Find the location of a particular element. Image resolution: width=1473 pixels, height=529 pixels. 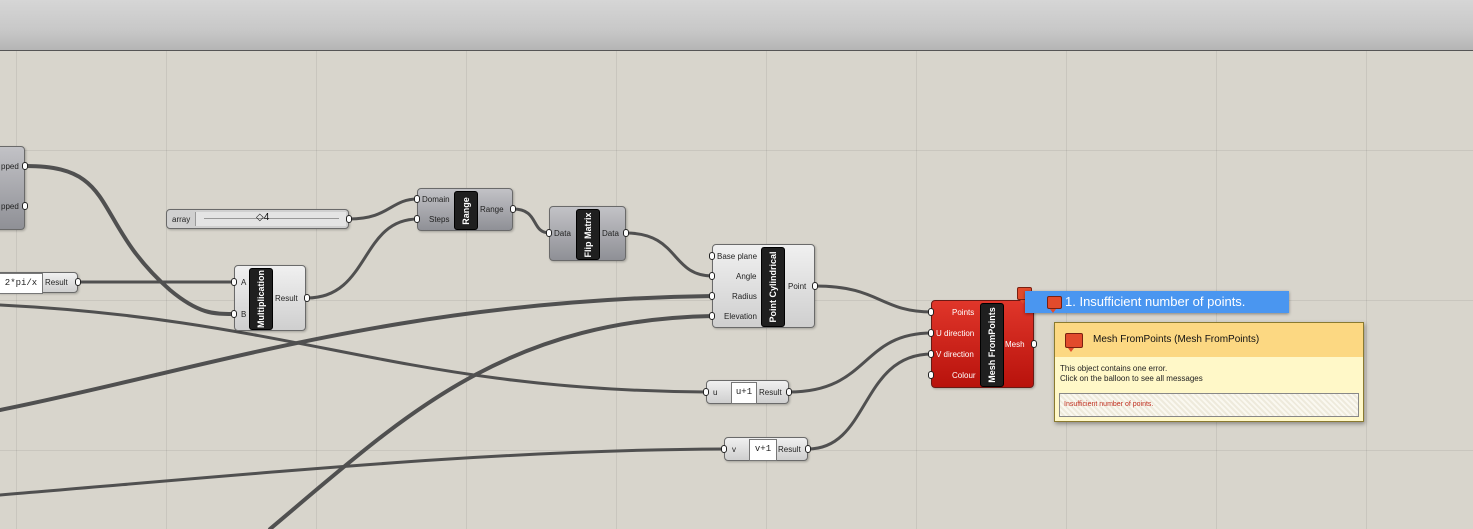

slider-value: ◇4 is located at coordinates (262, 217).